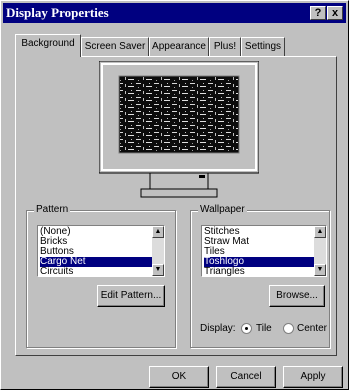  What do you see at coordinates (102, 272) in the screenshot?
I see `pattern-item: Circuits` at bounding box center [102, 272].